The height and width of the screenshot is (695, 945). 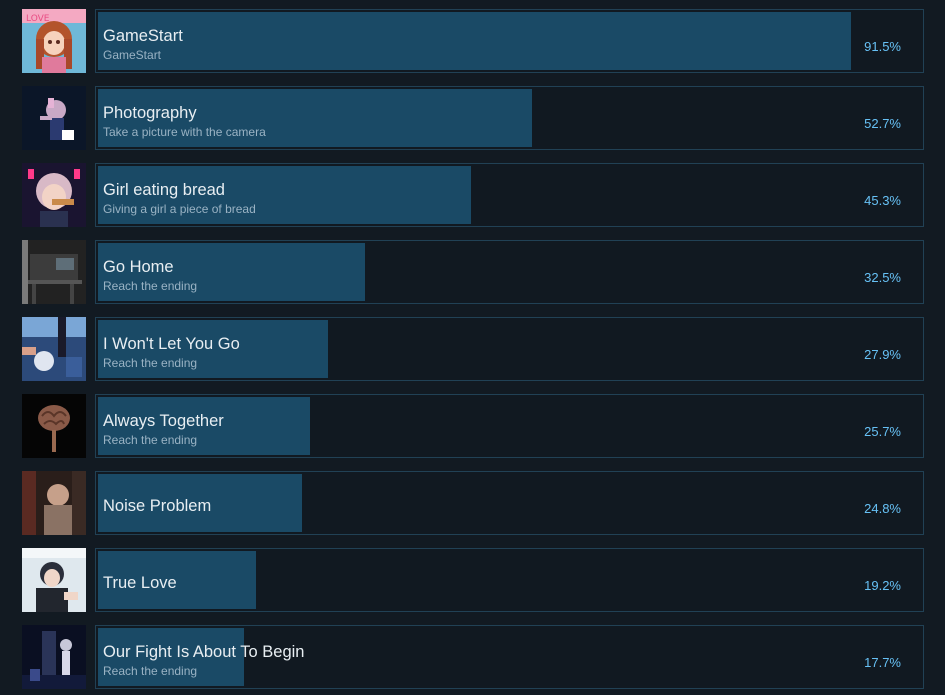 What do you see at coordinates (54, 41) in the screenshot?
I see `game-start-icon: LOVE` at bounding box center [54, 41].